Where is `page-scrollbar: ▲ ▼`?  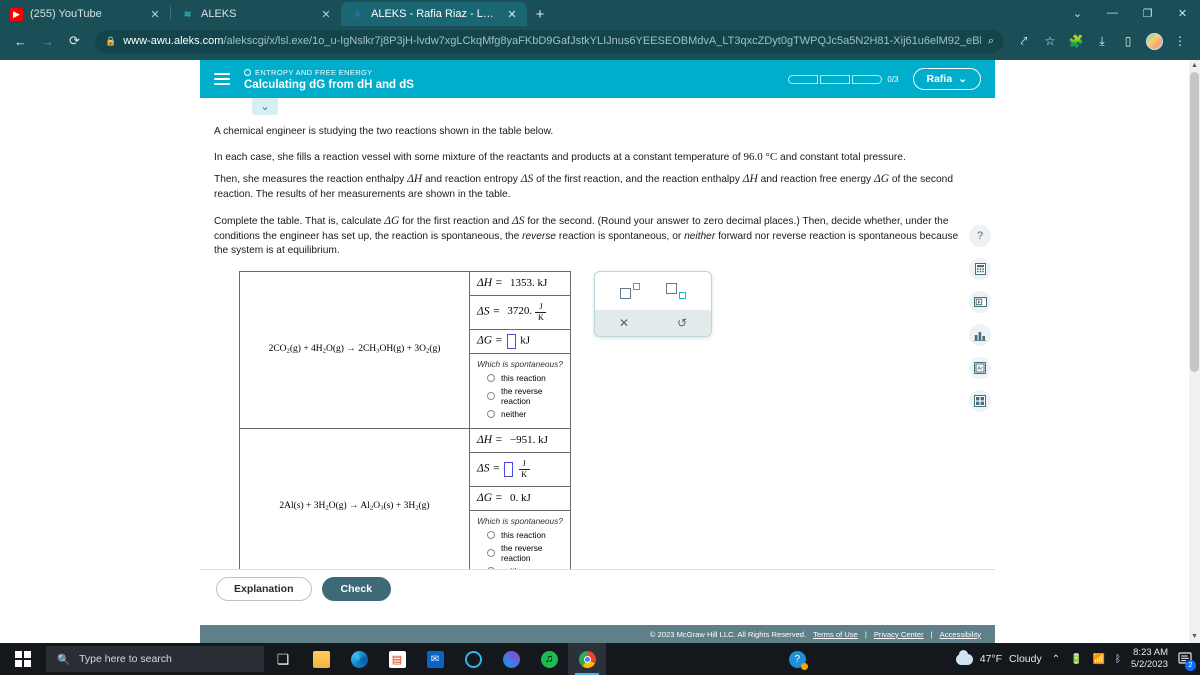 page-scrollbar: ▲ ▼ is located at coordinates (1194, 351).